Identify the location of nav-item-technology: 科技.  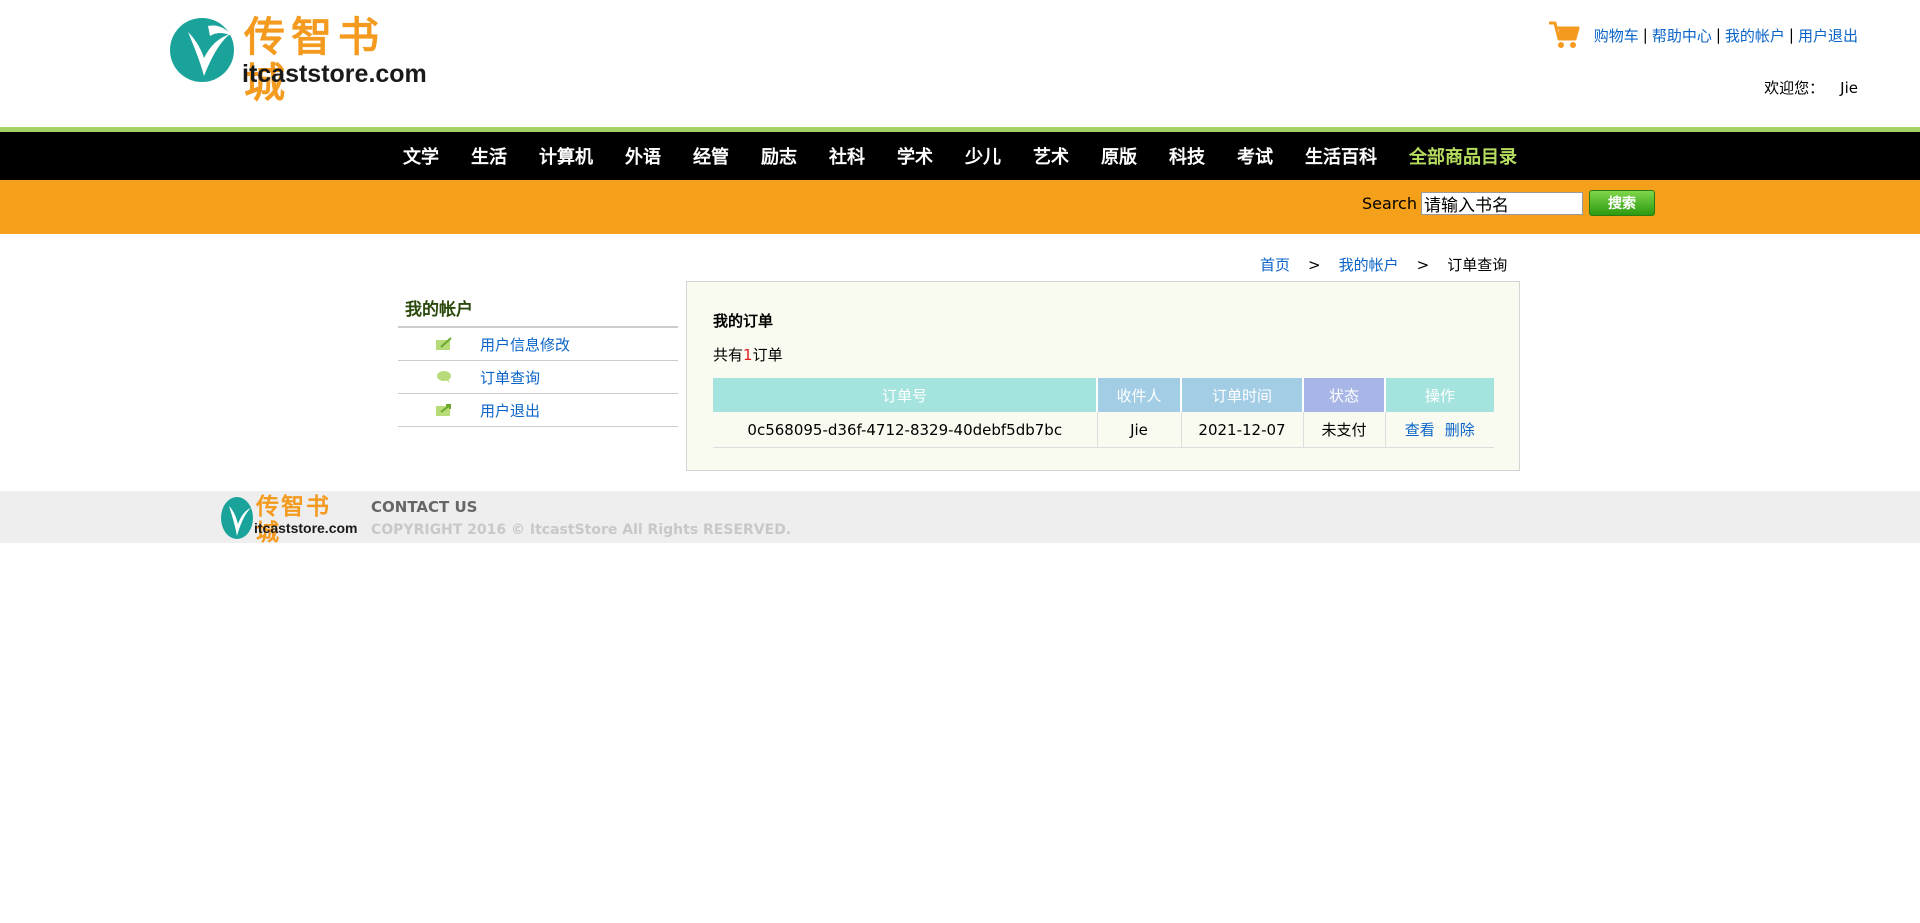
(1187, 156).